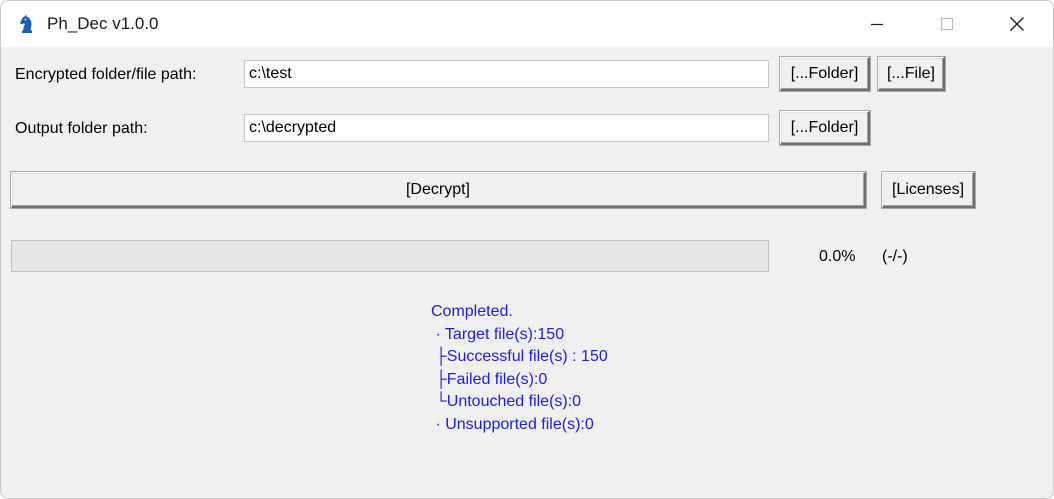  Describe the element at coordinates (825, 74) in the screenshot. I see `encrypted-folder-button: [...Folder]` at that location.